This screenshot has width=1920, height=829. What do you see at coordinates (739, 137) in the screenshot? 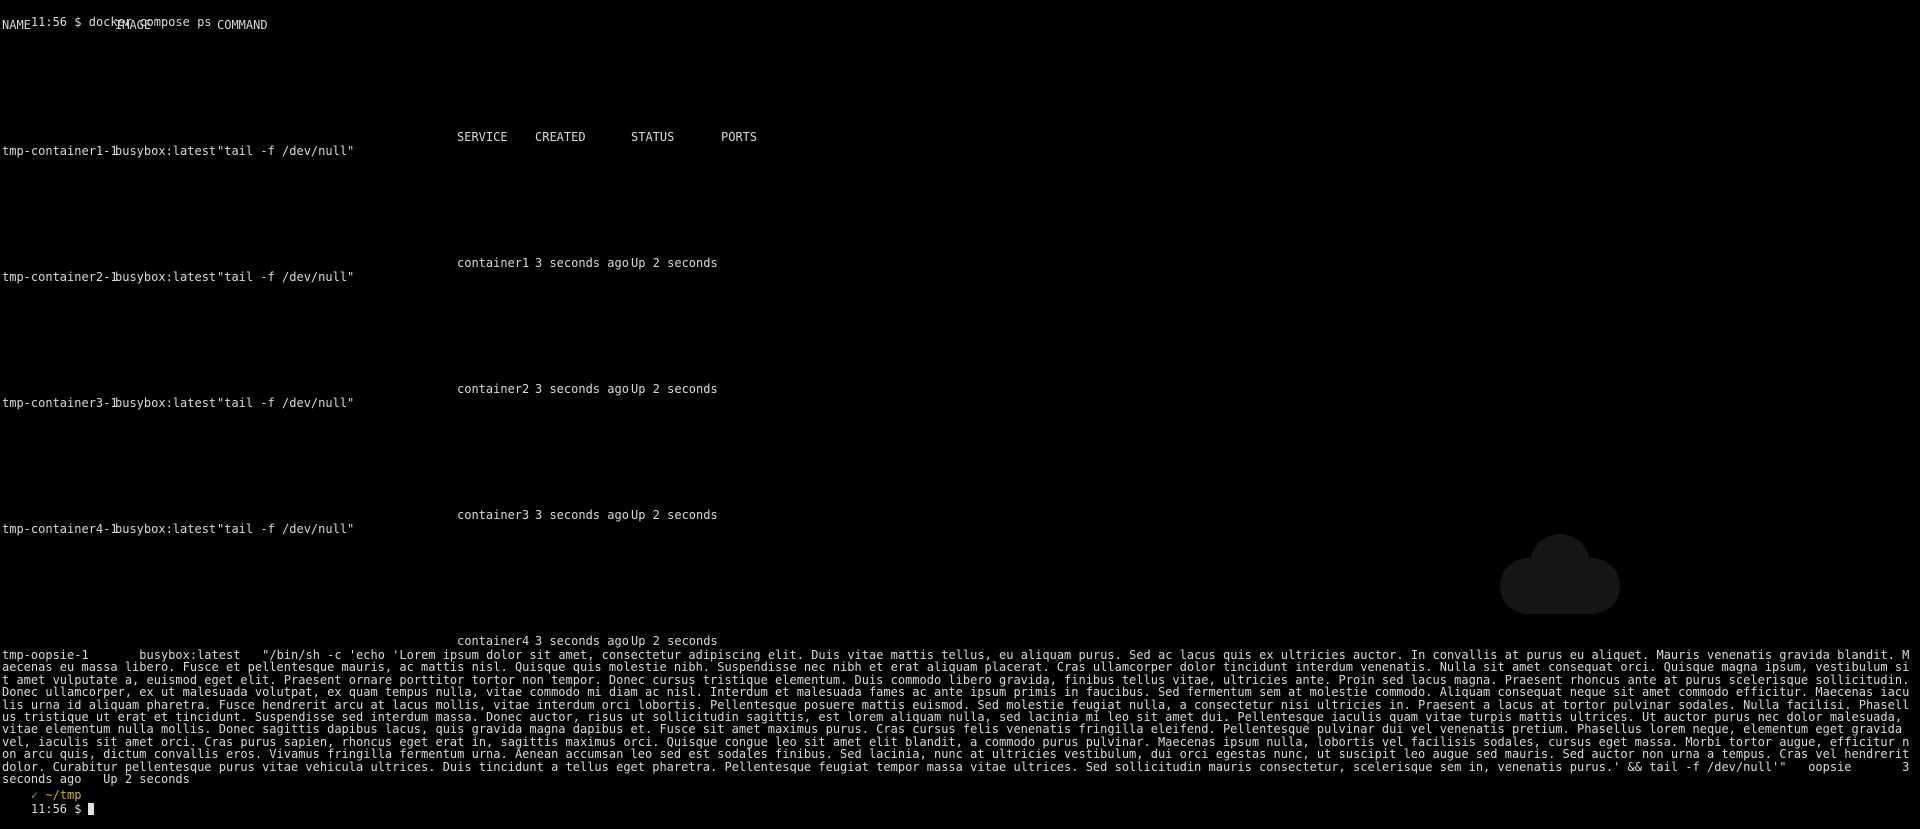
I see `header-ports: PORTS` at bounding box center [739, 137].